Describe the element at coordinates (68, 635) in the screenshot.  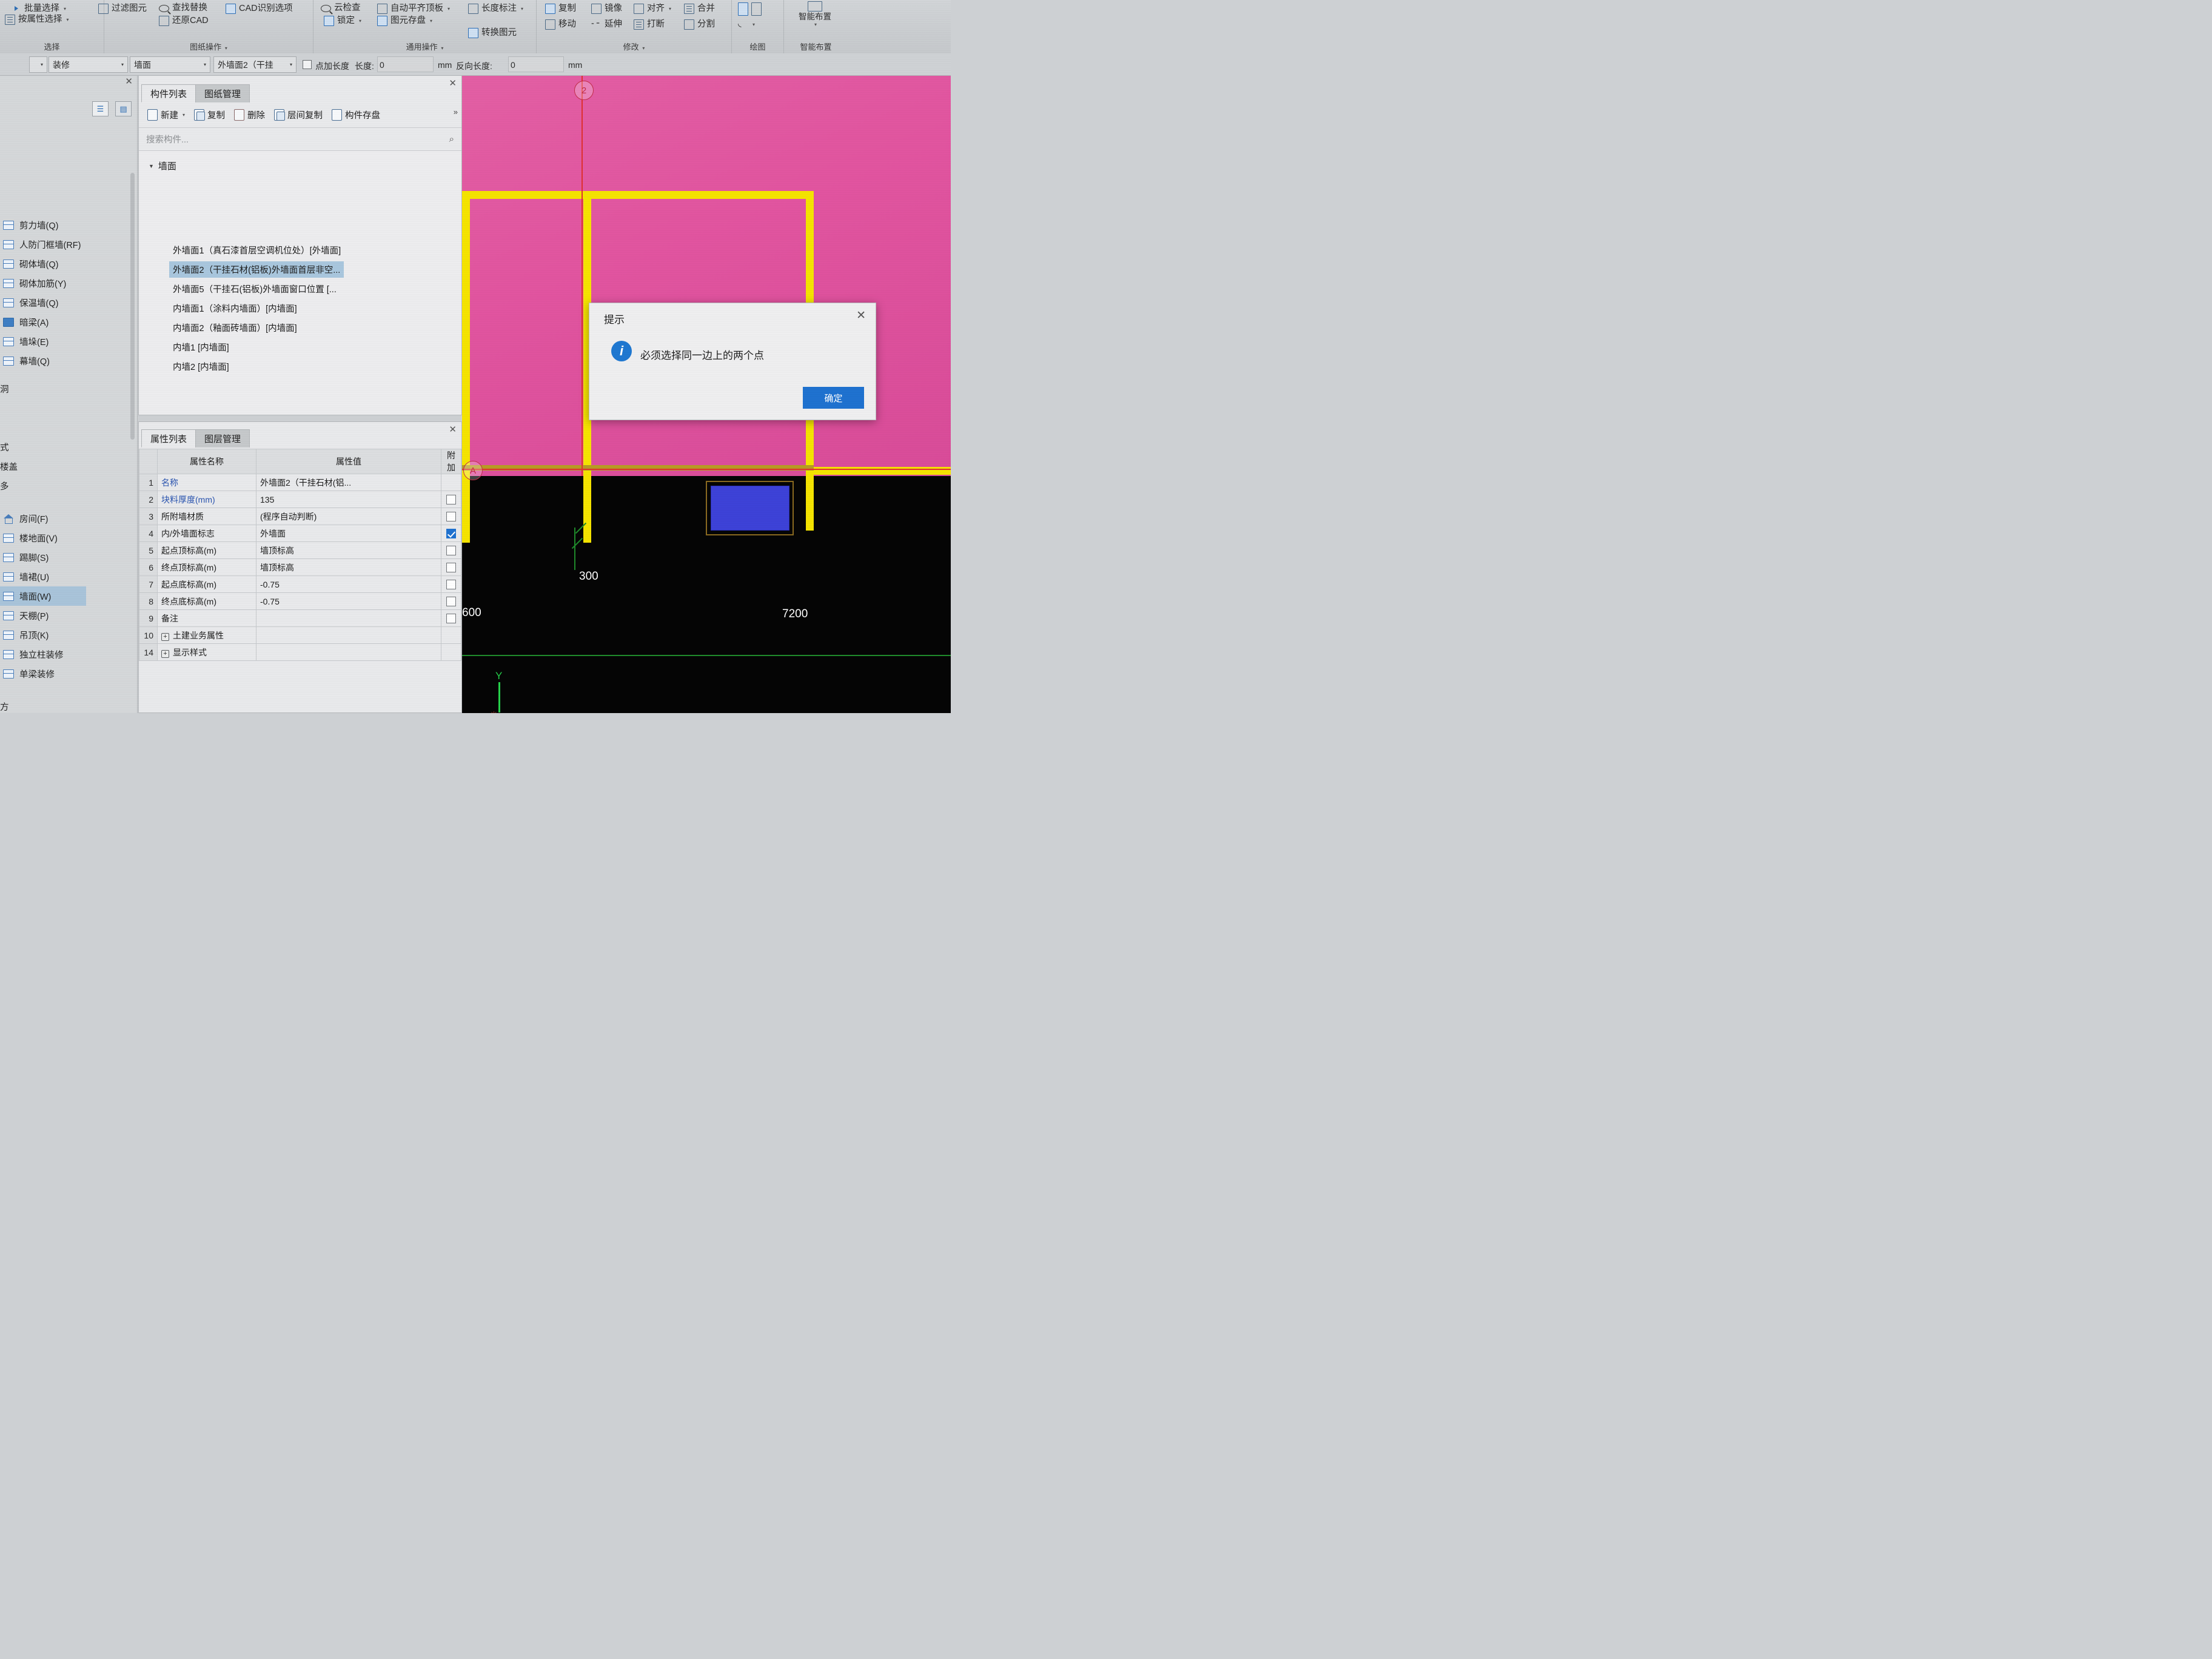
I see `sidebar-item-14: 吊顶(K)` at that location.